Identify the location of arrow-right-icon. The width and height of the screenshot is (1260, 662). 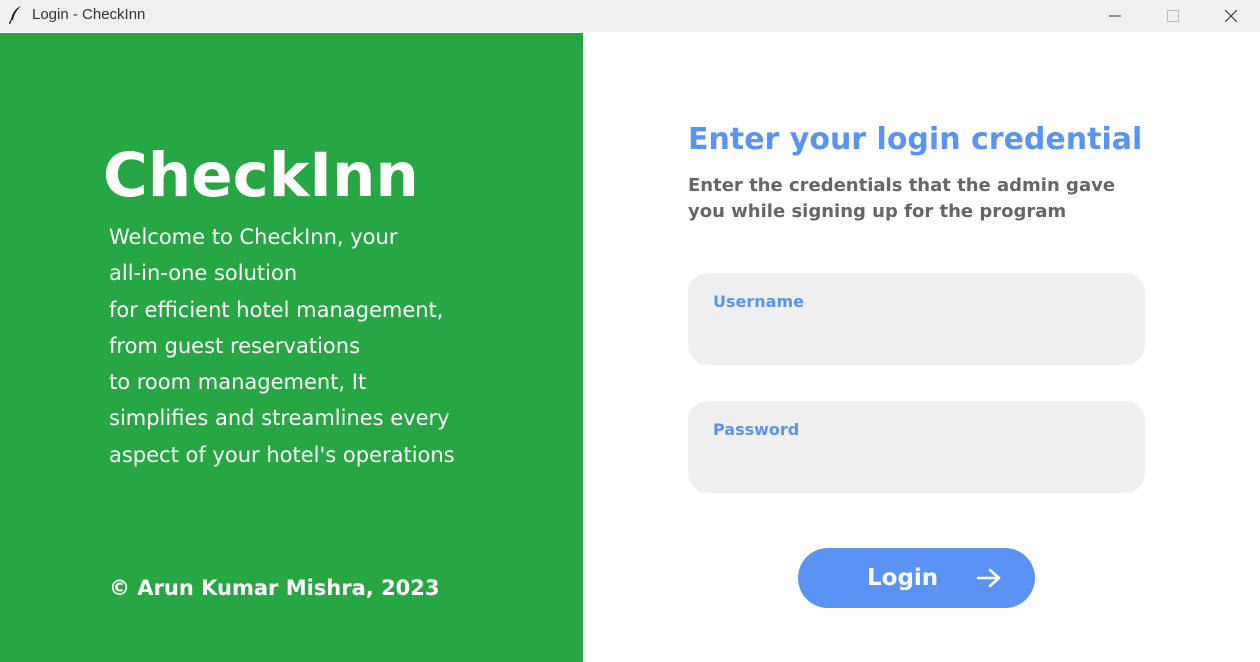
(989, 578).